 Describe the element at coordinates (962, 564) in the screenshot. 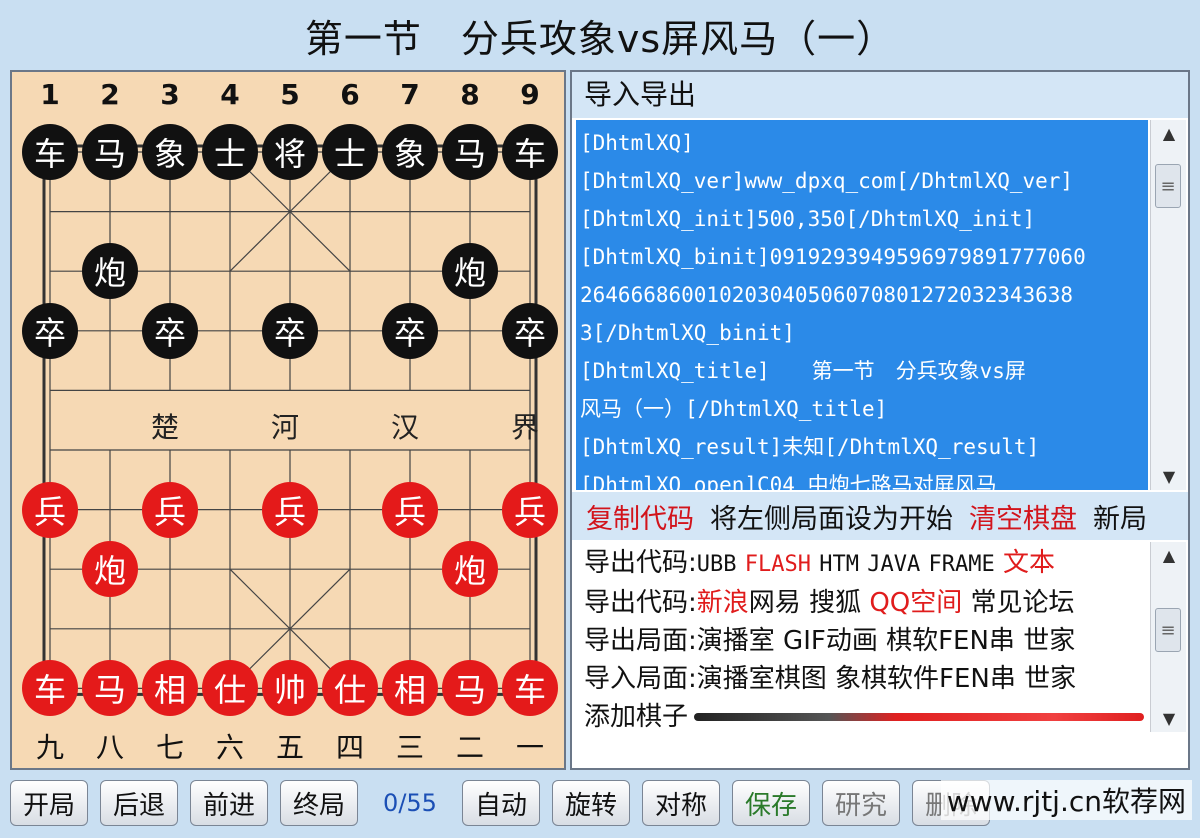

I see `export-frame-link: FRAME` at that location.